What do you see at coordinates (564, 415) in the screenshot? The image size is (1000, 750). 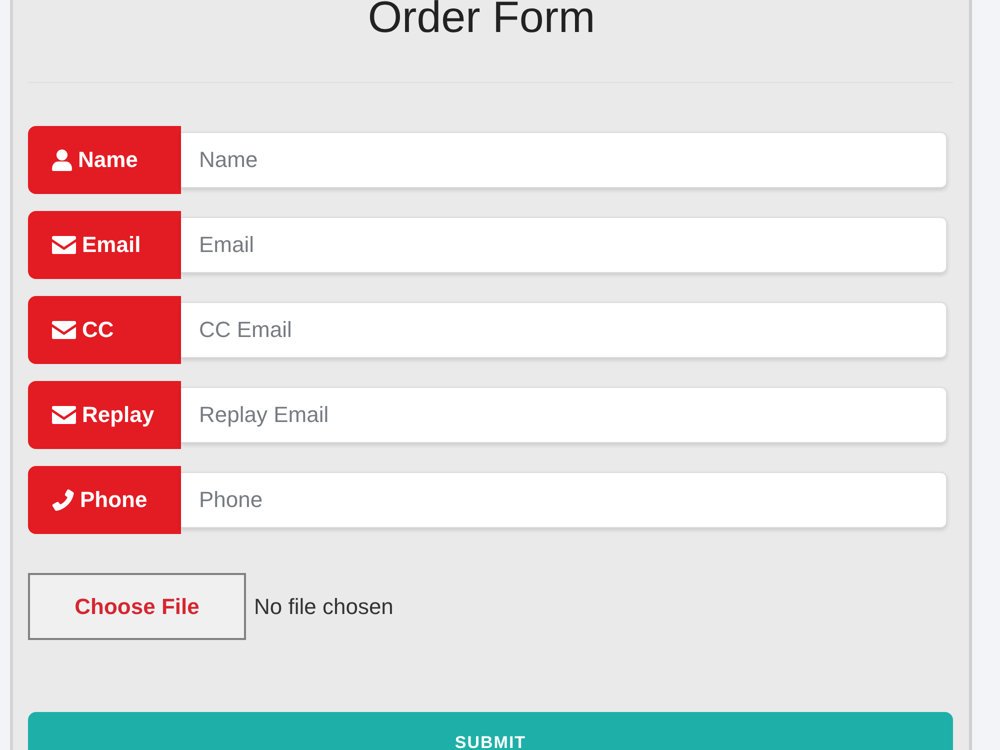 I see `input-field: Replay Email` at bounding box center [564, 415].